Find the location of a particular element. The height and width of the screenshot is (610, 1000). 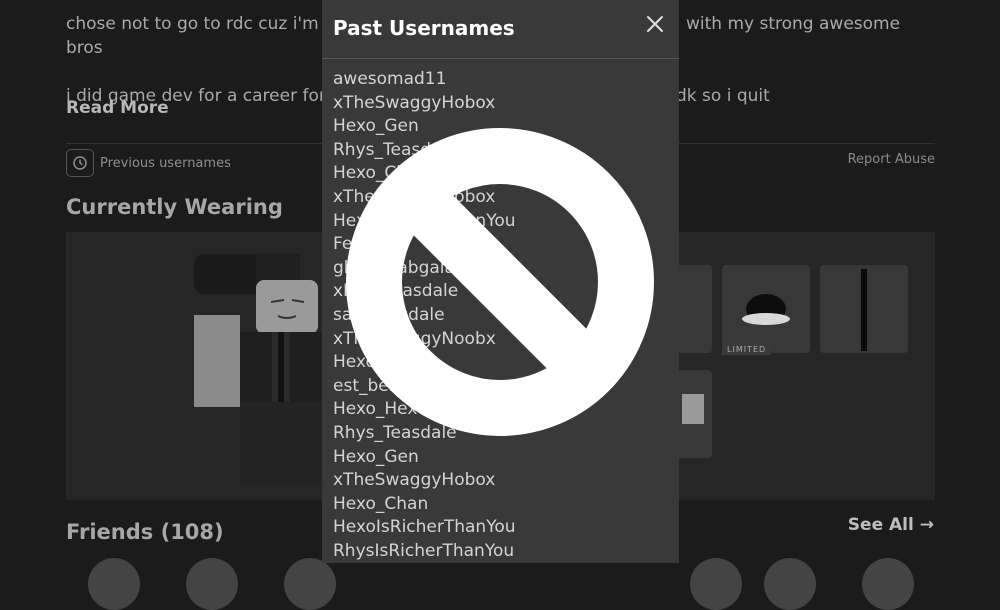

close-icon is located at coordinates (655, 24).